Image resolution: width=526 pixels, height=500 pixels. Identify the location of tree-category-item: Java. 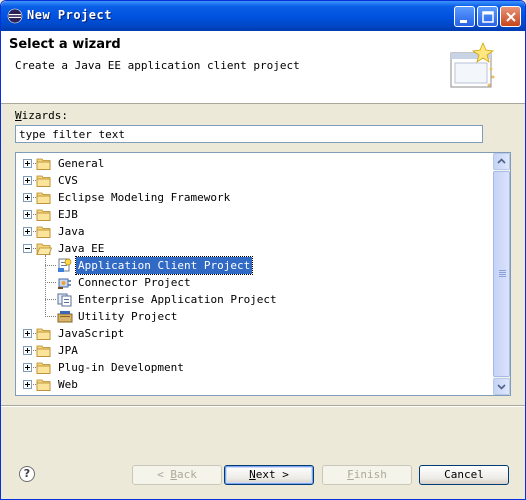
(254, 231).